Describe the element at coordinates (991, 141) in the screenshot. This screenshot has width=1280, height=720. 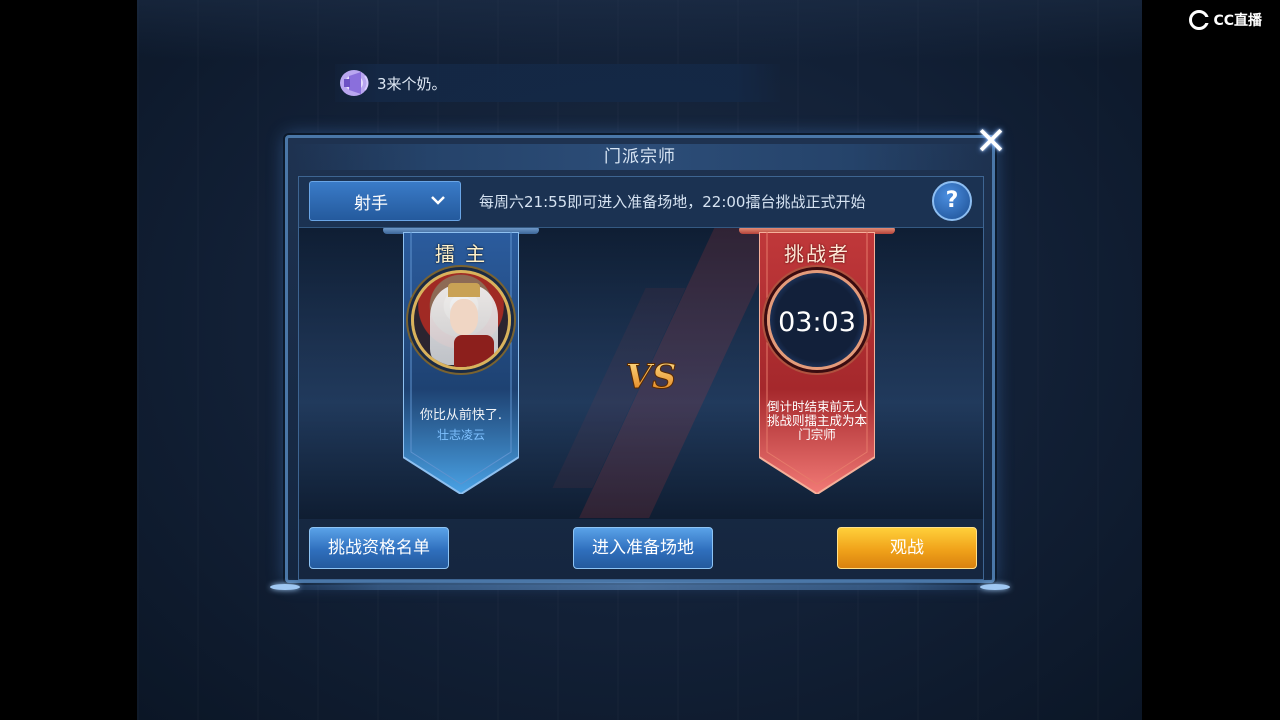
I see `close-icon: ✕` at that location.